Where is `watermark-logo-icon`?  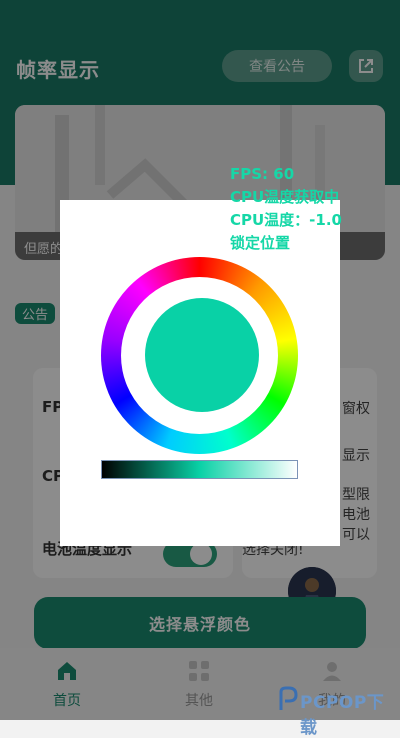 watermark-logo-icon is located at coordinates (288, 698).